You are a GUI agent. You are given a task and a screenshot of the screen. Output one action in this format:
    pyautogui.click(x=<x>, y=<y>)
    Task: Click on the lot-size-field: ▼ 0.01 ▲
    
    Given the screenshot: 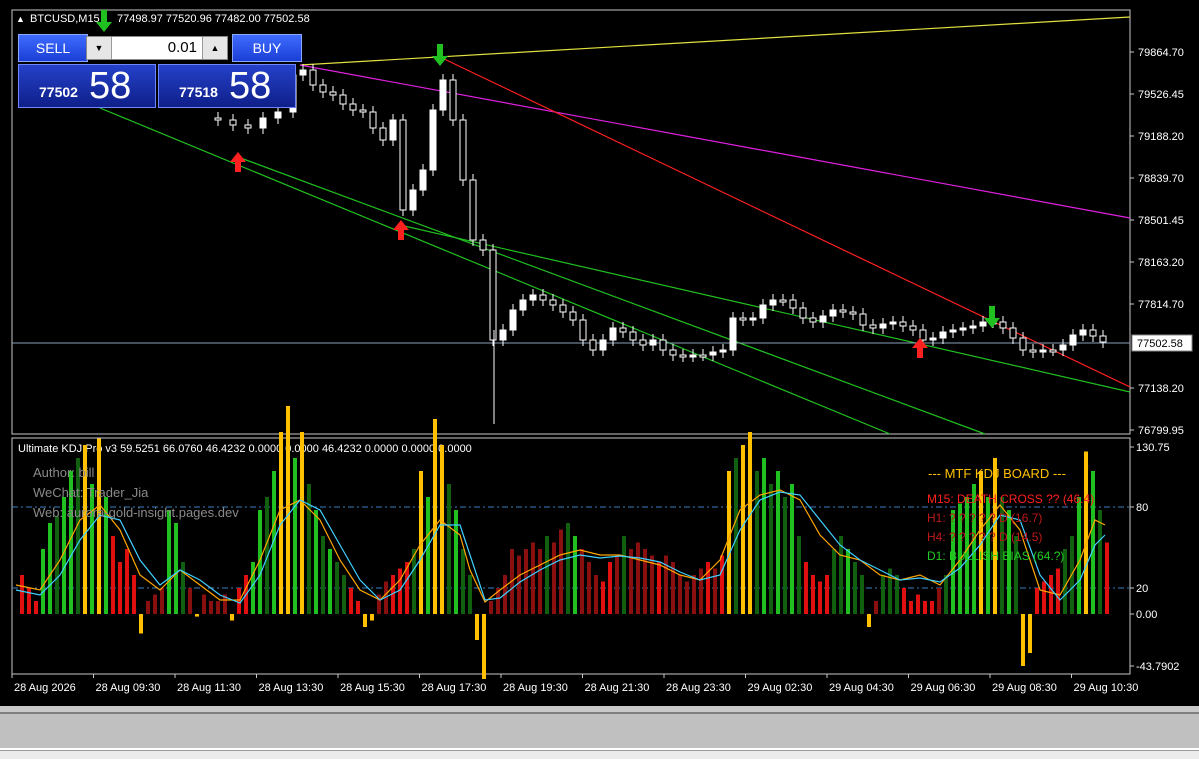 What is the action you would take?
    pyautogui.click(x=157, y=48)
    